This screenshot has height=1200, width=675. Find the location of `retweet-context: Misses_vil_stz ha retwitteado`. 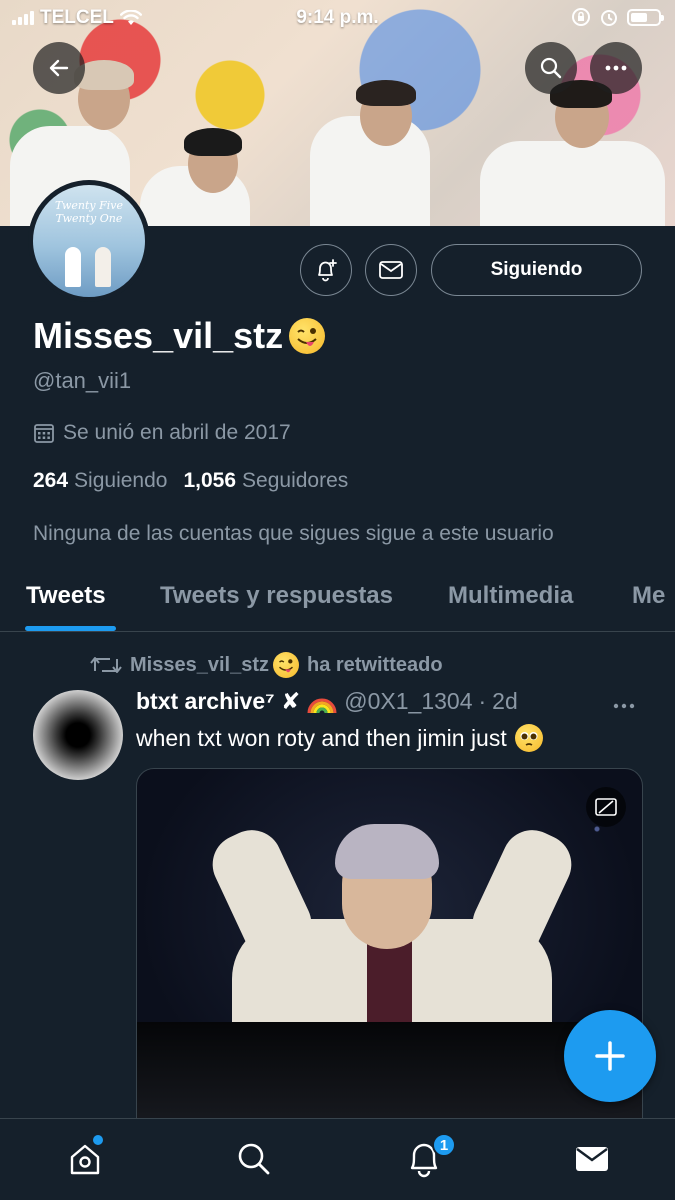

retweet-context: Misses_vil_stz ha retwitteado is located at coordinates (266, 665).